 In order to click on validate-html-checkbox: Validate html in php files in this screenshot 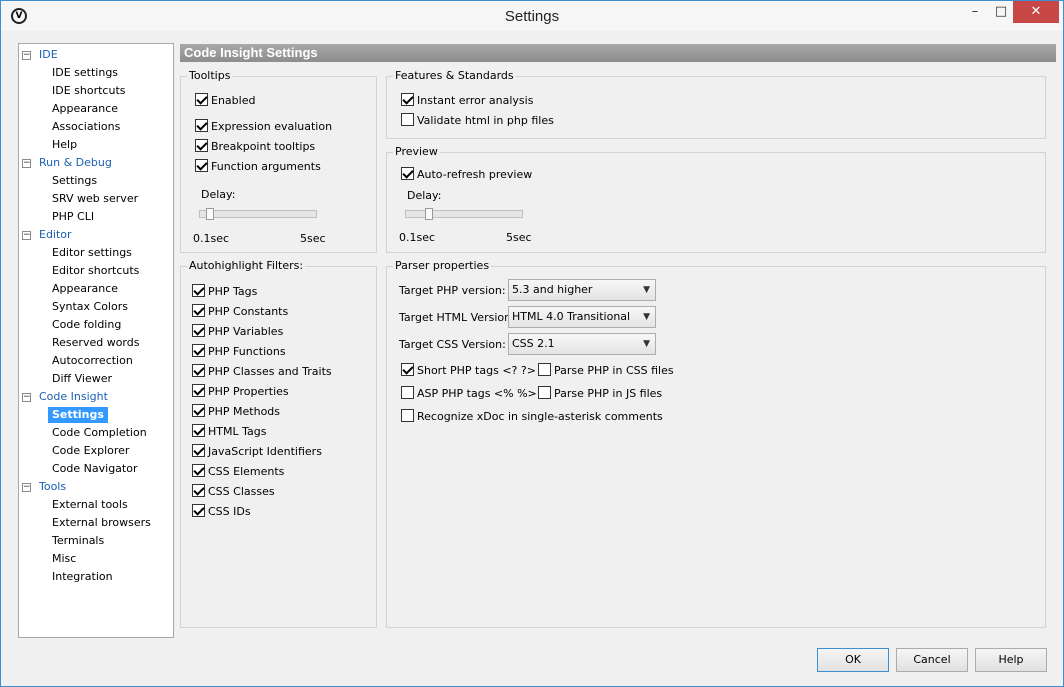, I will do `click(477, 121)`.